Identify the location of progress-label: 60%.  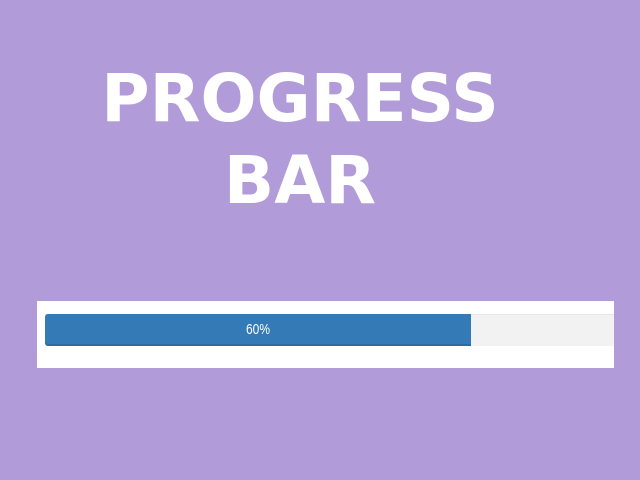
(258, 329).